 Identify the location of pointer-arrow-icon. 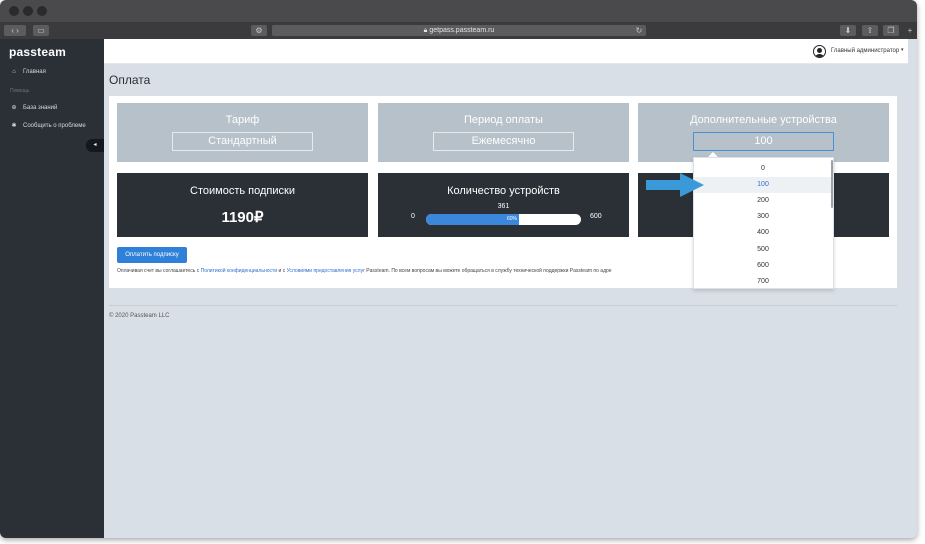
(675, 185).